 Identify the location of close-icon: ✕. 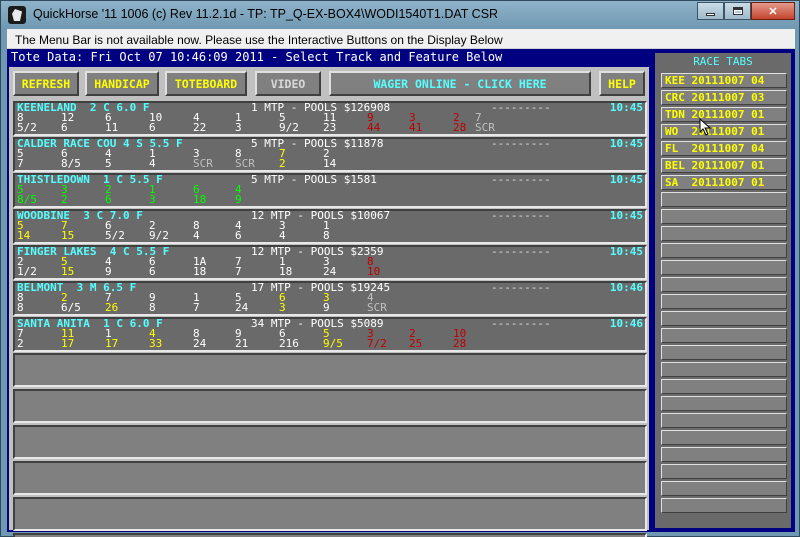
(773, 11).